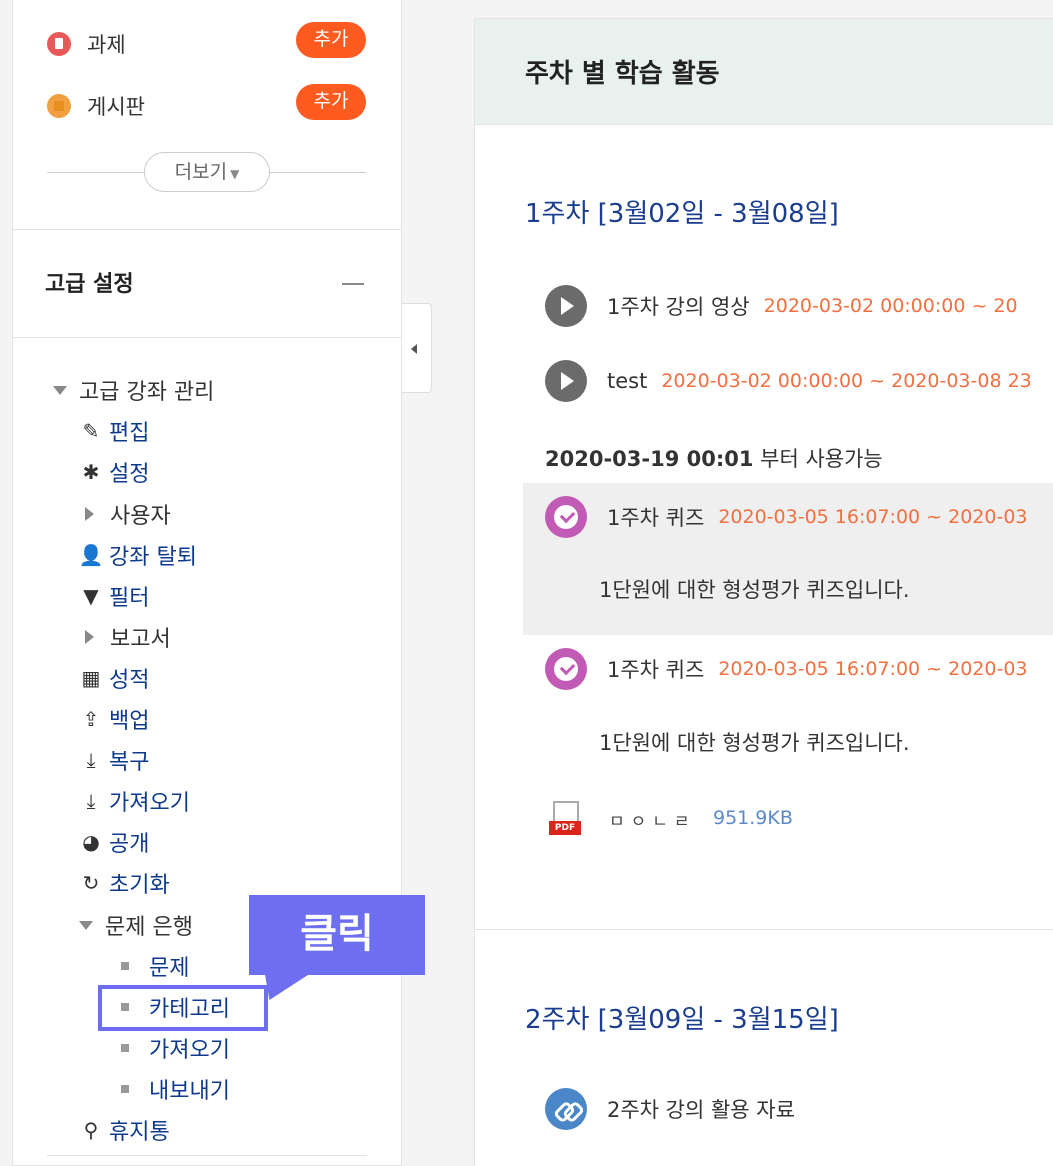 The width and height of the screenshot is (1053, 1166). What do you see at coordinates (116, 107) in the screenshot?
I see `add-item-label: 게시판` at bounding box center [116, 107].